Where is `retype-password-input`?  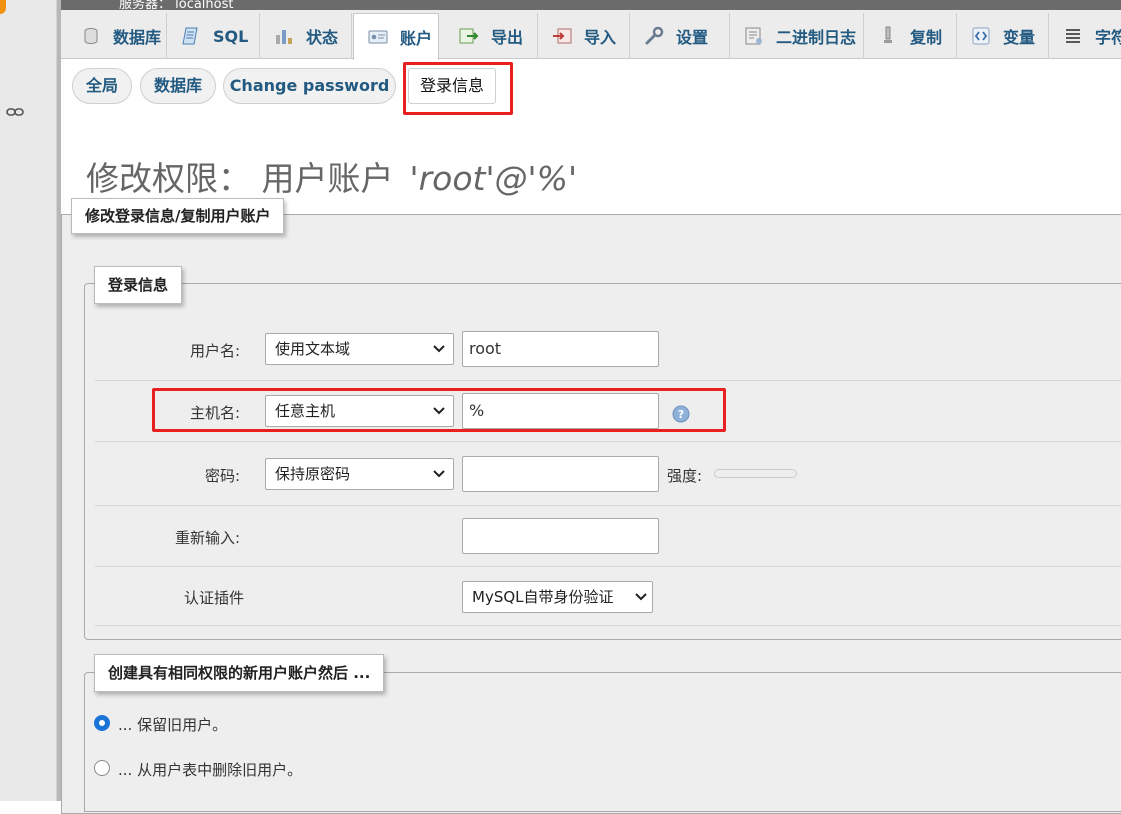 retype-password-input is located at coordinates (560, 536).